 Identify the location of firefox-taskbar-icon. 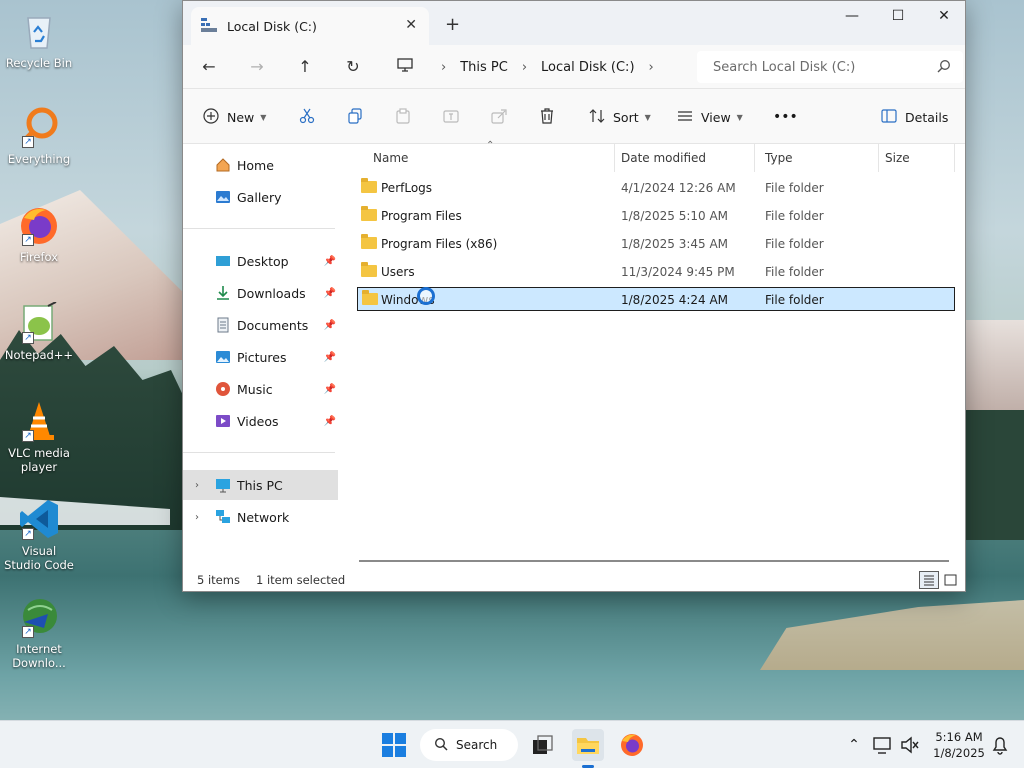
(632, 745).